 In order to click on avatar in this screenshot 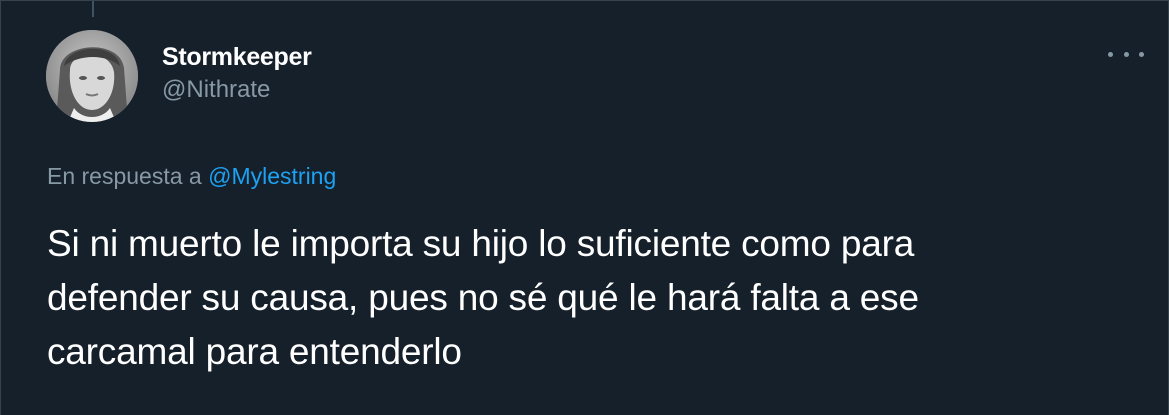, I will do `click(92, 76)`.